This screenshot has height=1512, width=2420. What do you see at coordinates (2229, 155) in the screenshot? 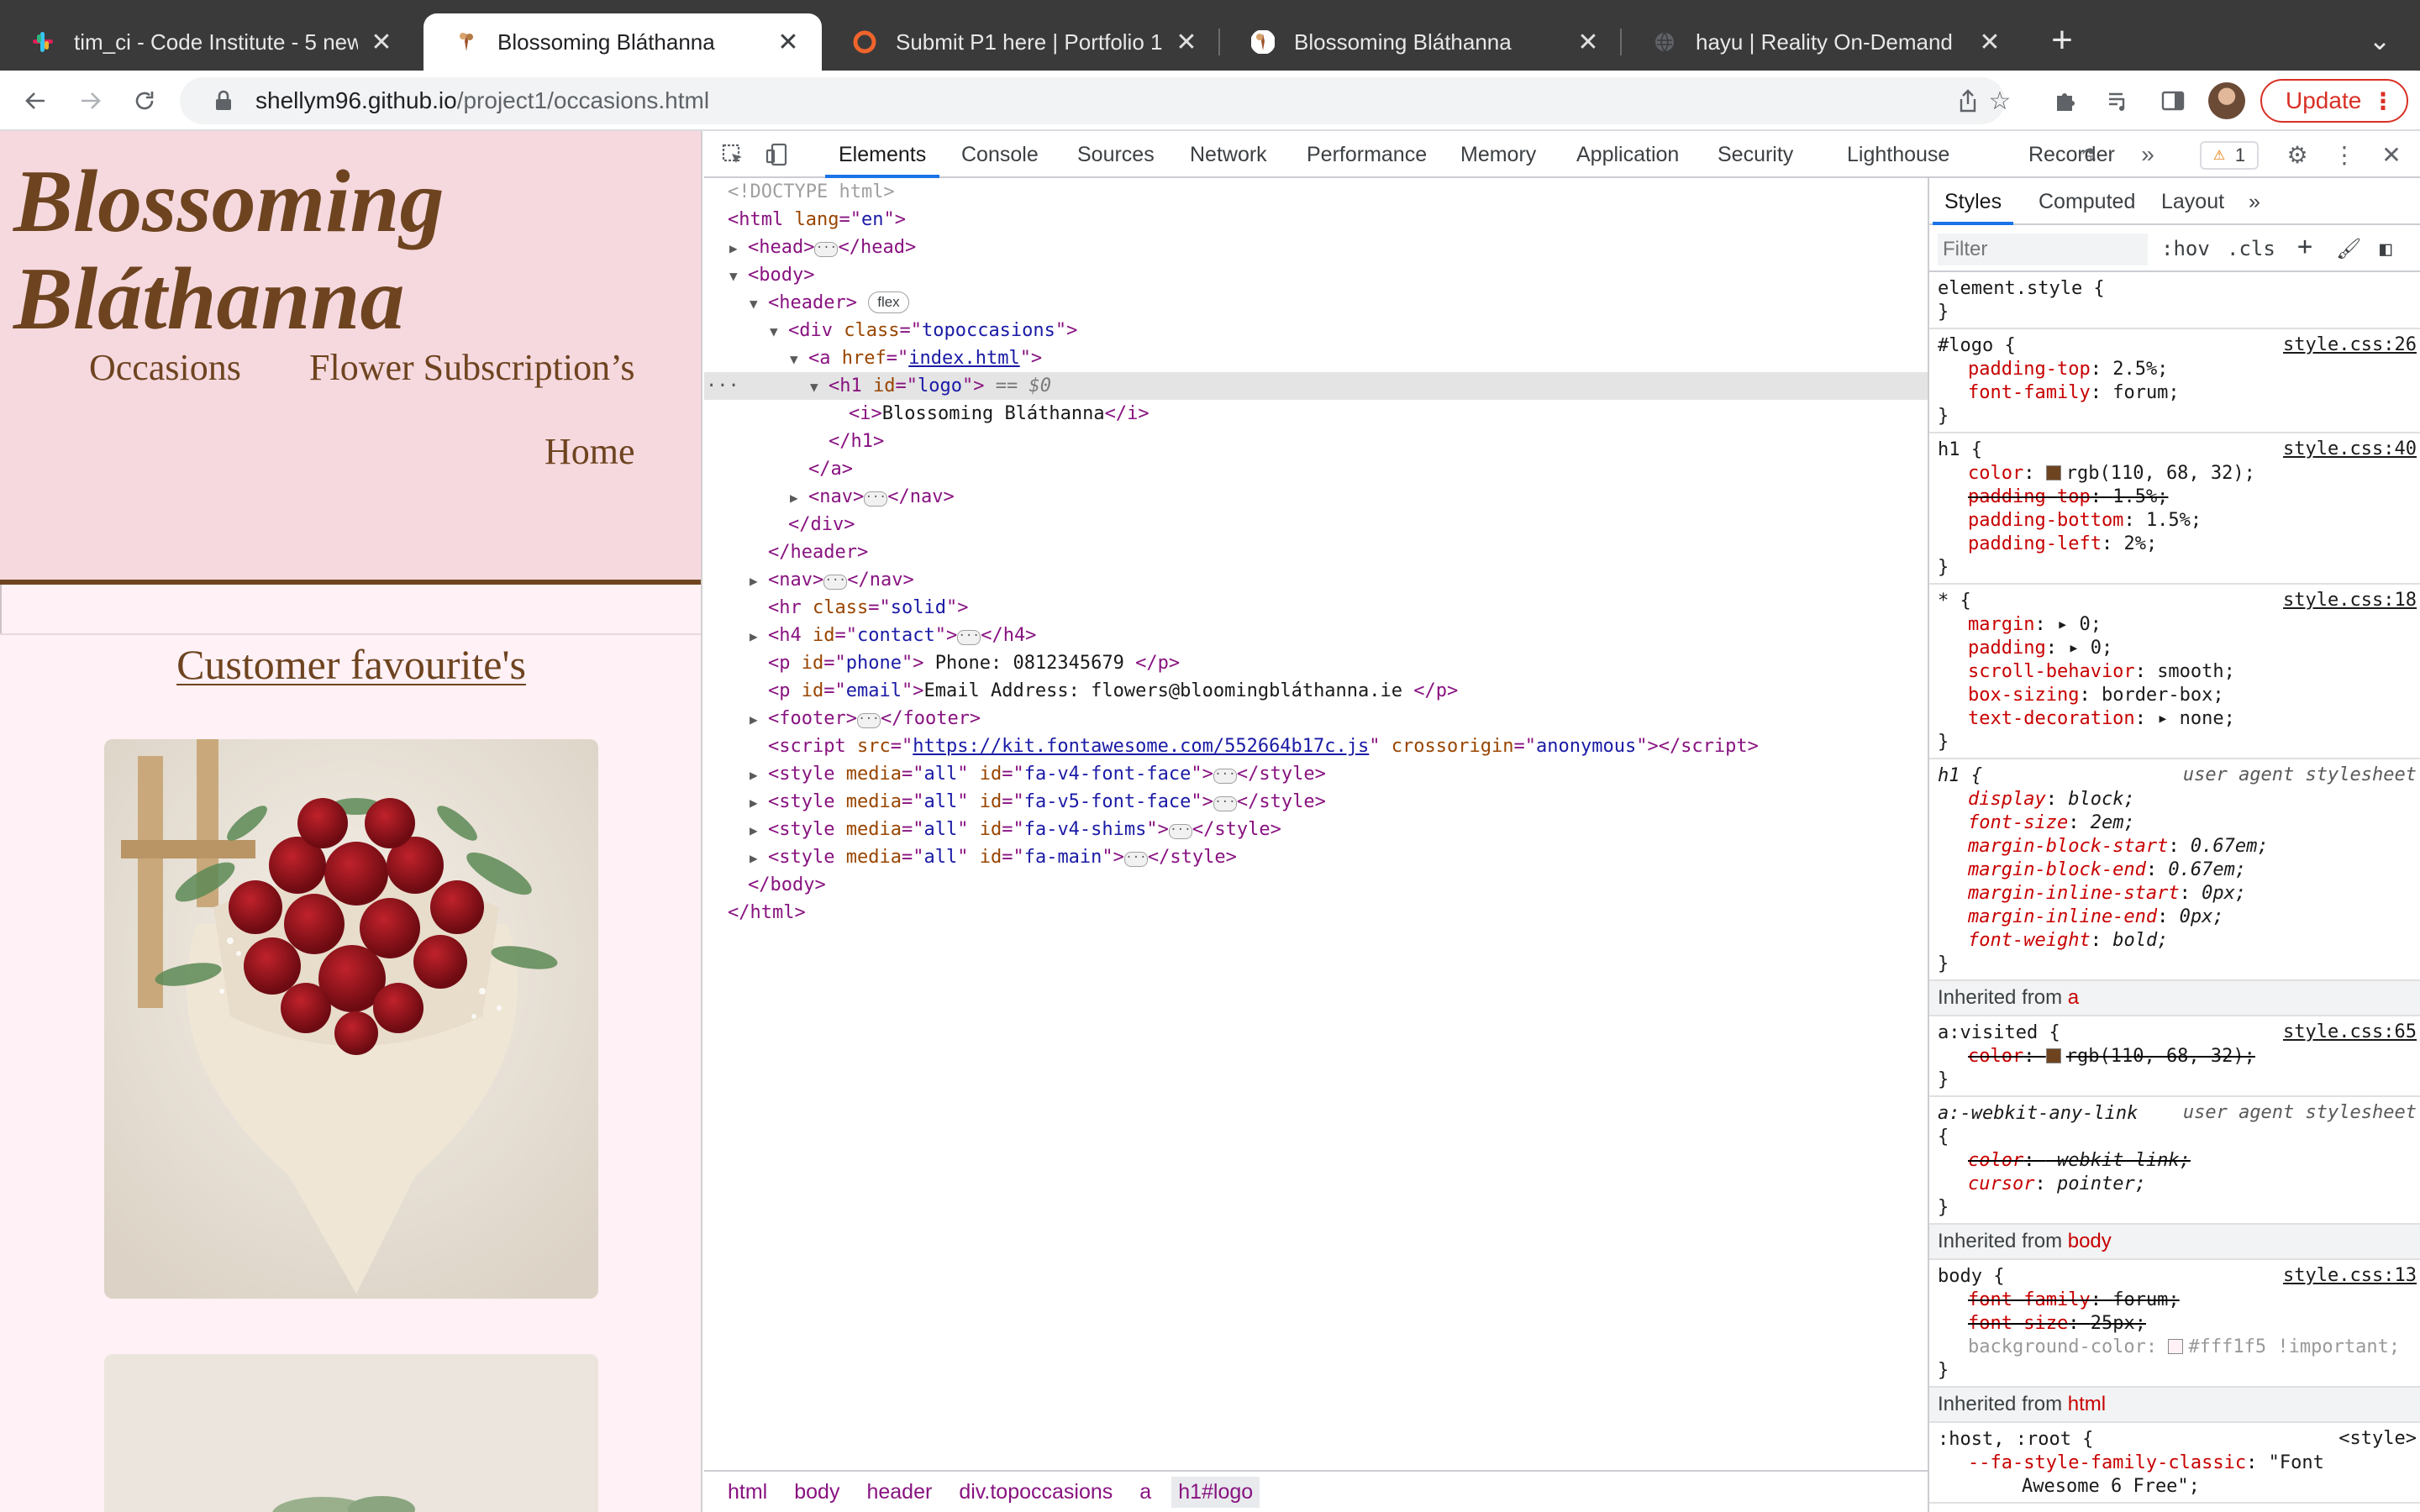
I see `warning-badge: ⚠ 1` at bounding box center [2229, 155].